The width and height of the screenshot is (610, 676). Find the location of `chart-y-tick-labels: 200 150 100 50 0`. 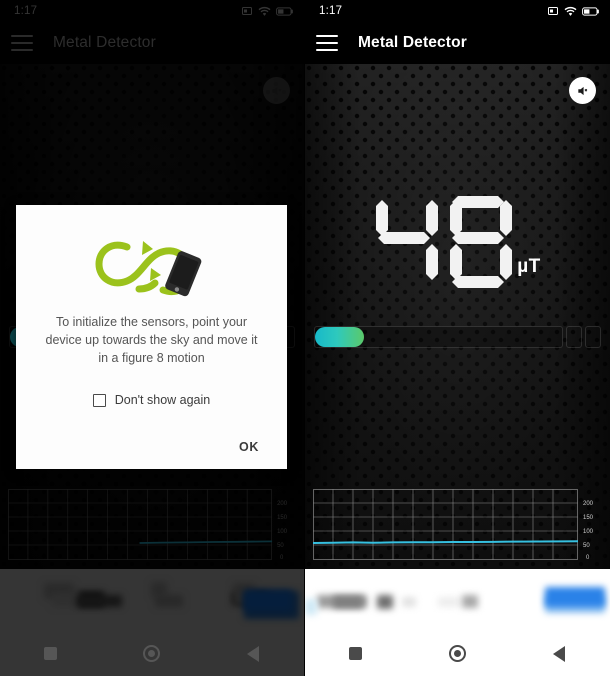

chart-y-tick-labels: 200 150 100 50 0 is located at coordinates (588, 531).